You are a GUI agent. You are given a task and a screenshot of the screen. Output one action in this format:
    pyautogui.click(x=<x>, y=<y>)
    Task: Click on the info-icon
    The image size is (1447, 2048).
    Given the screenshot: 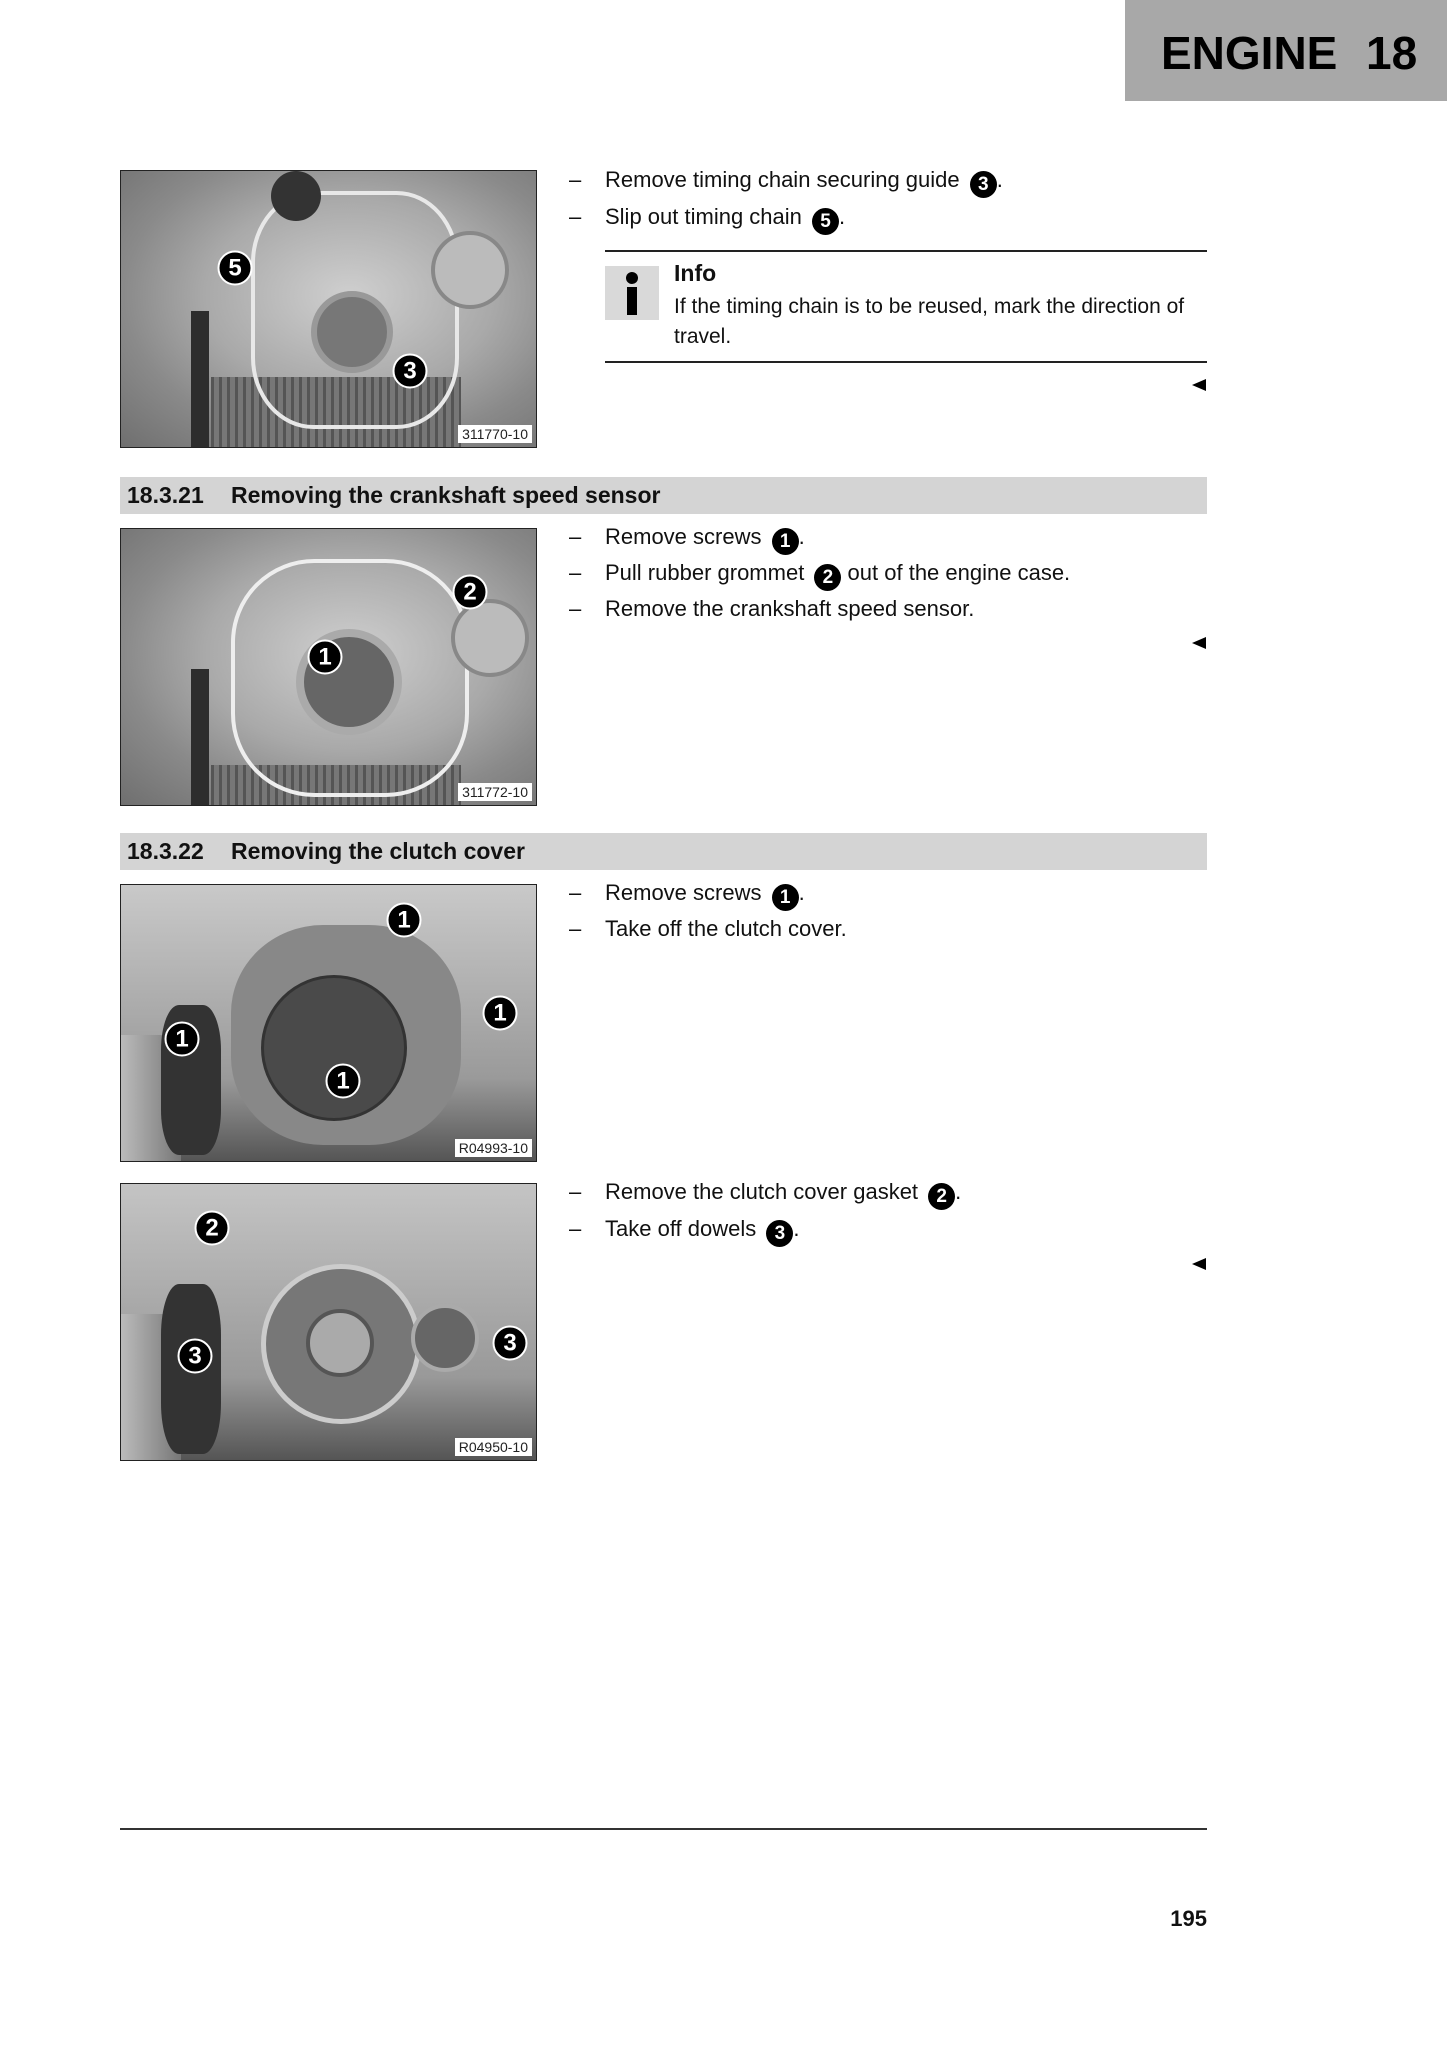 What is the action you would take?
    pyautogui.click(x=632, y=293)
    